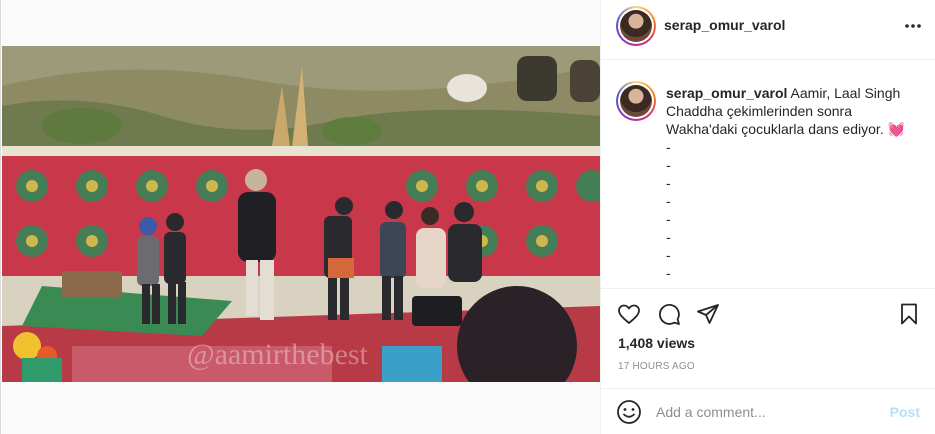 This screenshot has height=434, width=935. Describe the element at coordinates (656, 343) in the screenshot. I see `view-count: 1,408 views` at that location.